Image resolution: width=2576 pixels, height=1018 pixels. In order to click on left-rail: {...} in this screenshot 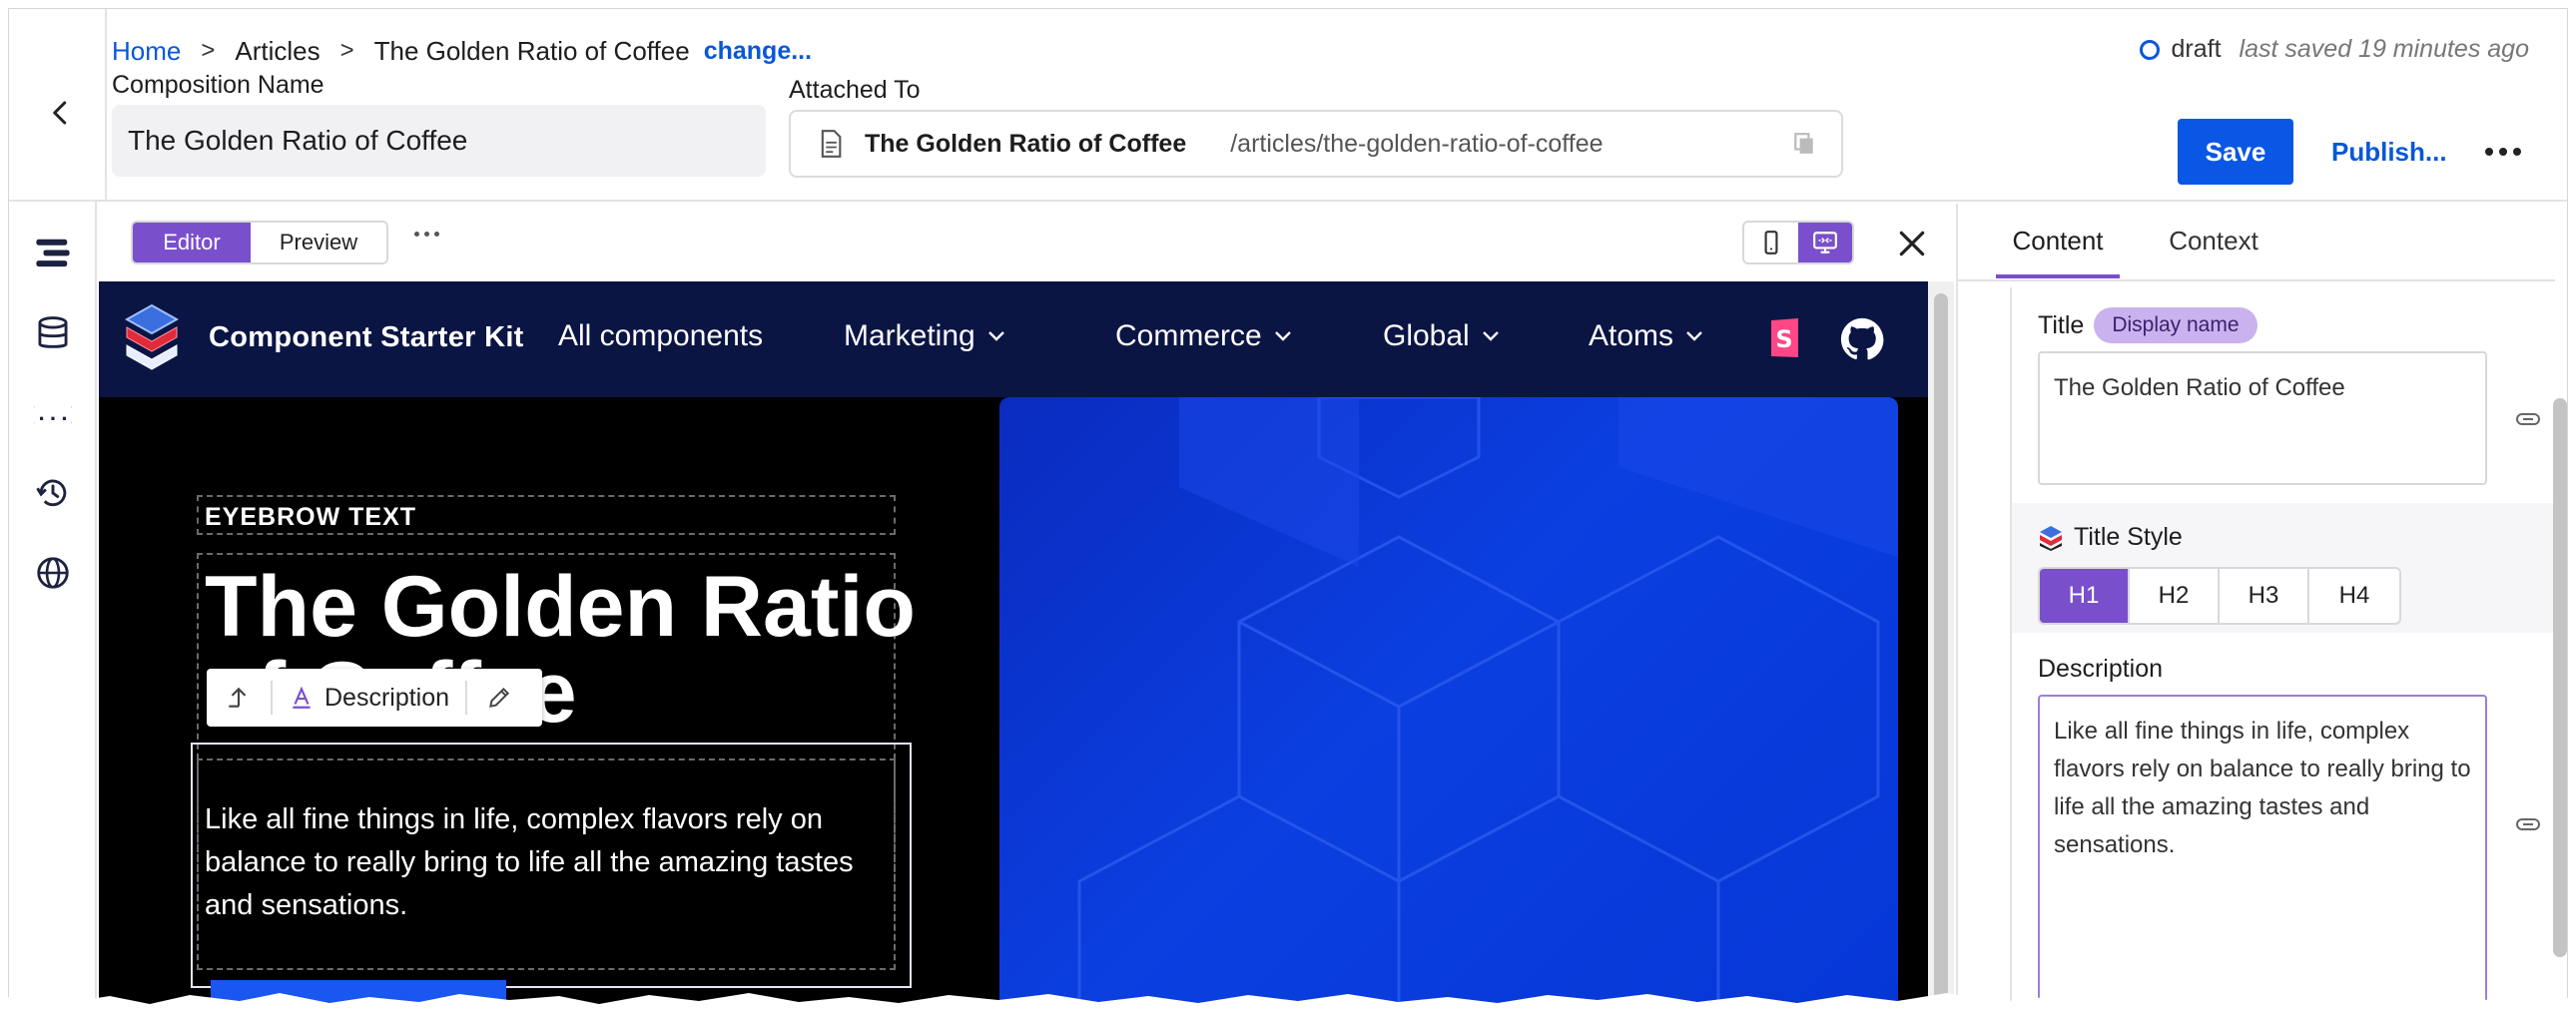, I will do `click(53, 605)`.